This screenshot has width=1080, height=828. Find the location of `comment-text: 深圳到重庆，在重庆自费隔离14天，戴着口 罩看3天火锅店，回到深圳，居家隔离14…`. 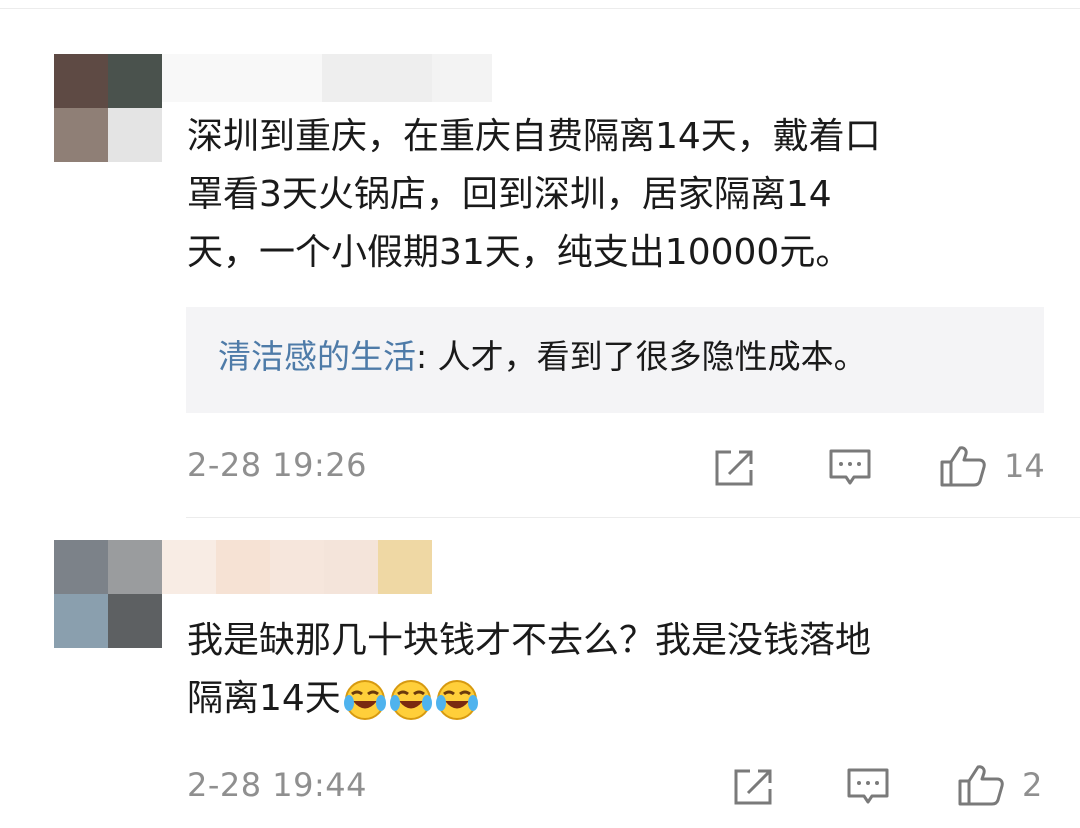

comment-text: 深圳到重庆，在重庆自费隔离14天，戴着口 罩看3天火锅店，回到深圳，居家隔离14… is located at coordinates (534, 194).